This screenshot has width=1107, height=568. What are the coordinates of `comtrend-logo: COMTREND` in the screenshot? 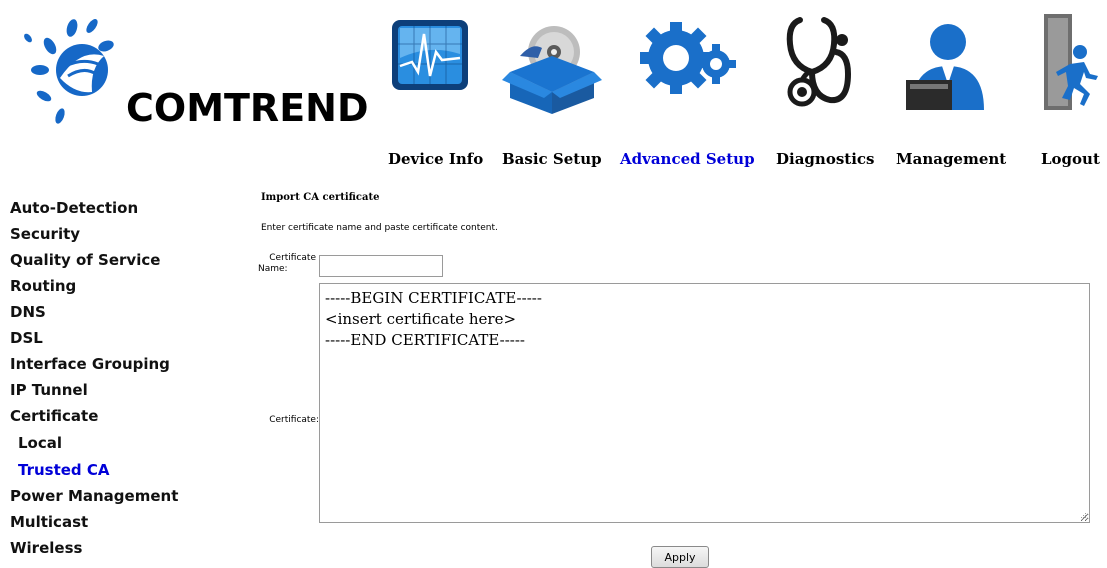 It's located at (194, 78).